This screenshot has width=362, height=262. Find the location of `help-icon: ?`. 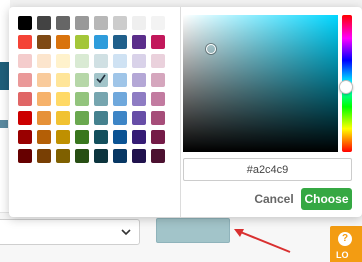

help-icon: ? is located at coordinates (345, 239).